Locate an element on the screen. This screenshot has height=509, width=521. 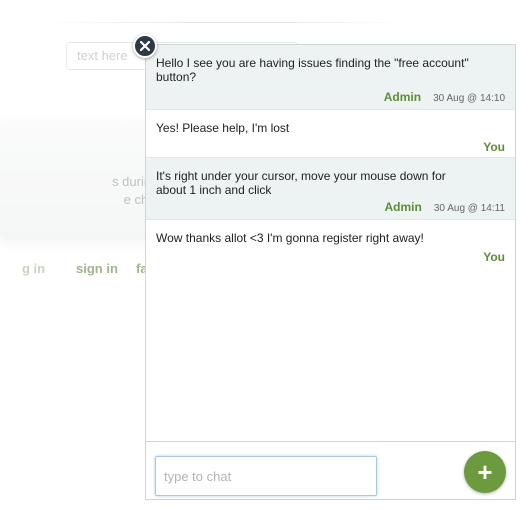
message-timestamp: 30 Aug @ 14:11 is located at coordinates (469, 208).